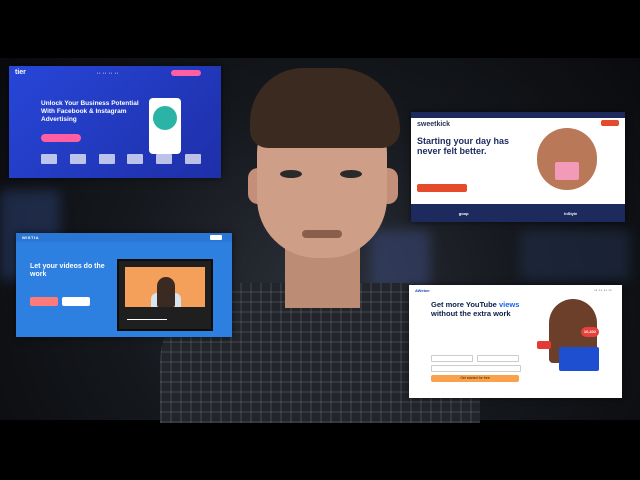  I want to click on background-shelf-right, so click(575, 255).